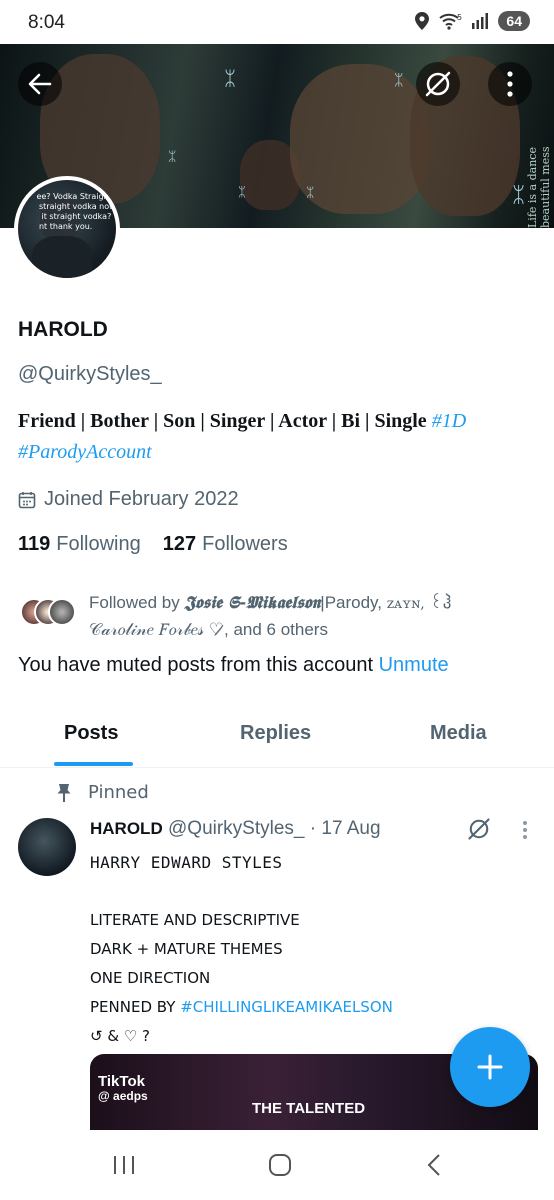  I want to click on post-title: HARRY EDWARD STYLES, so click(186, 862).